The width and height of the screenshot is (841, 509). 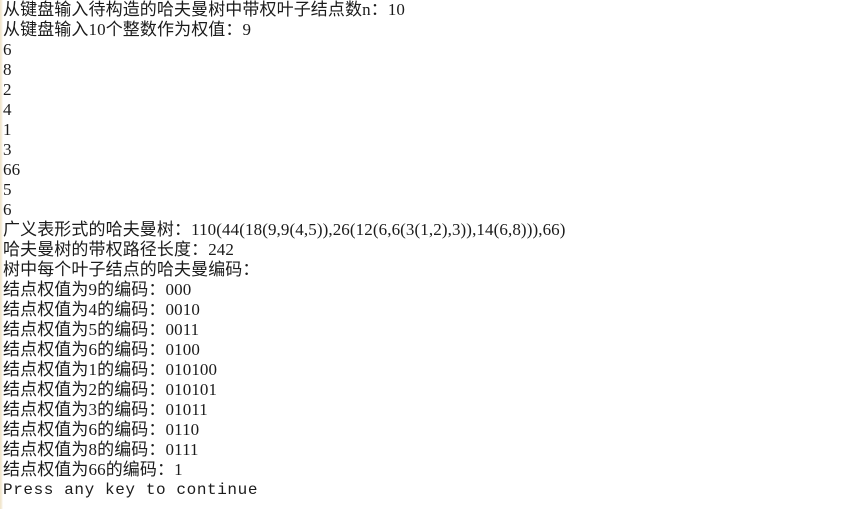 I want to click on echoed-weight-line: 4, so click(x=422, y=110).